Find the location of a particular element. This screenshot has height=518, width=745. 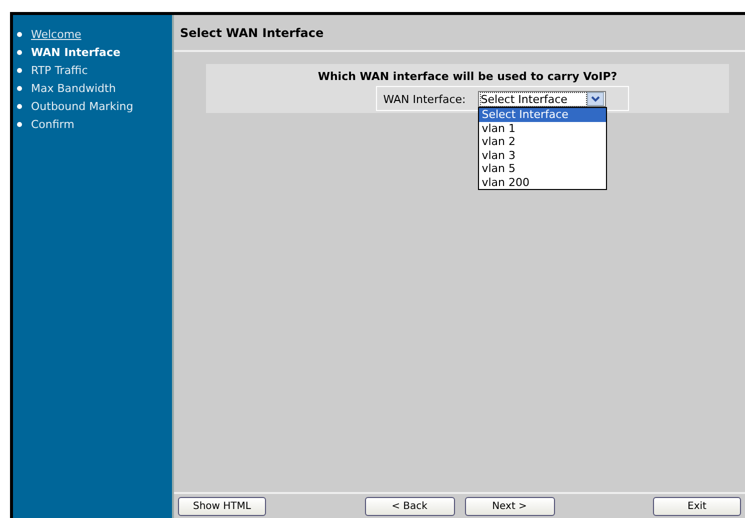

dropdown-option: vlan 5 is located at coordinates (542, 169).